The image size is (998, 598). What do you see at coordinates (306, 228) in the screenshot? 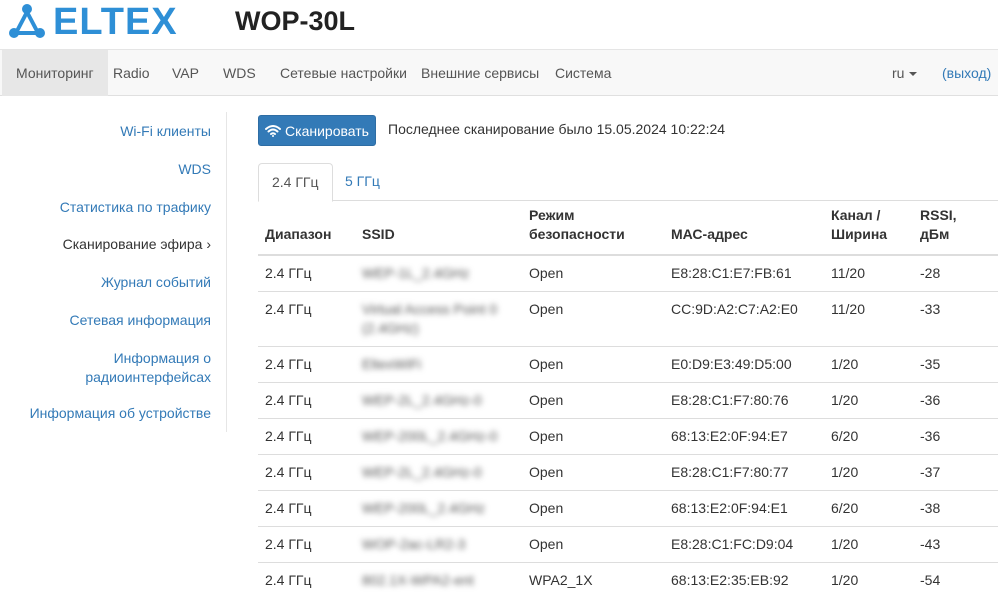
I see `col-band: Диапазон` at bounding box center [306, 228].